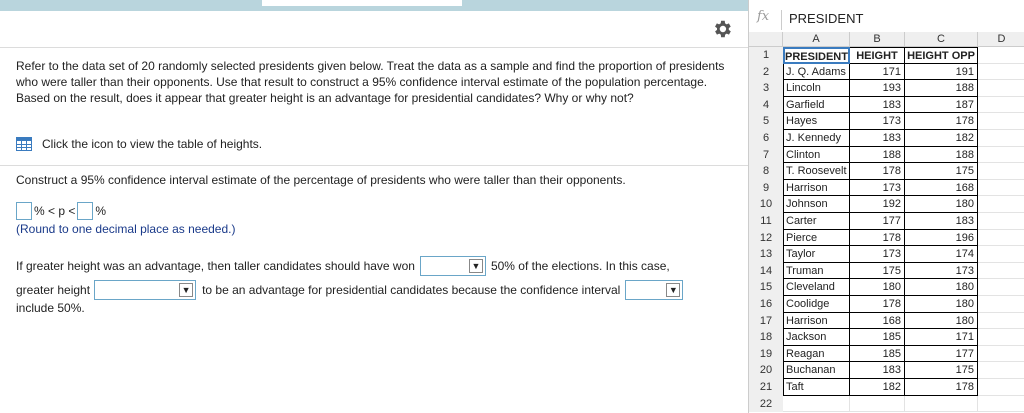 The image size is (1024, 413). Describe the element at coordinates (877, 221) in the screenshot. I see `cell-height: 177` at that location.